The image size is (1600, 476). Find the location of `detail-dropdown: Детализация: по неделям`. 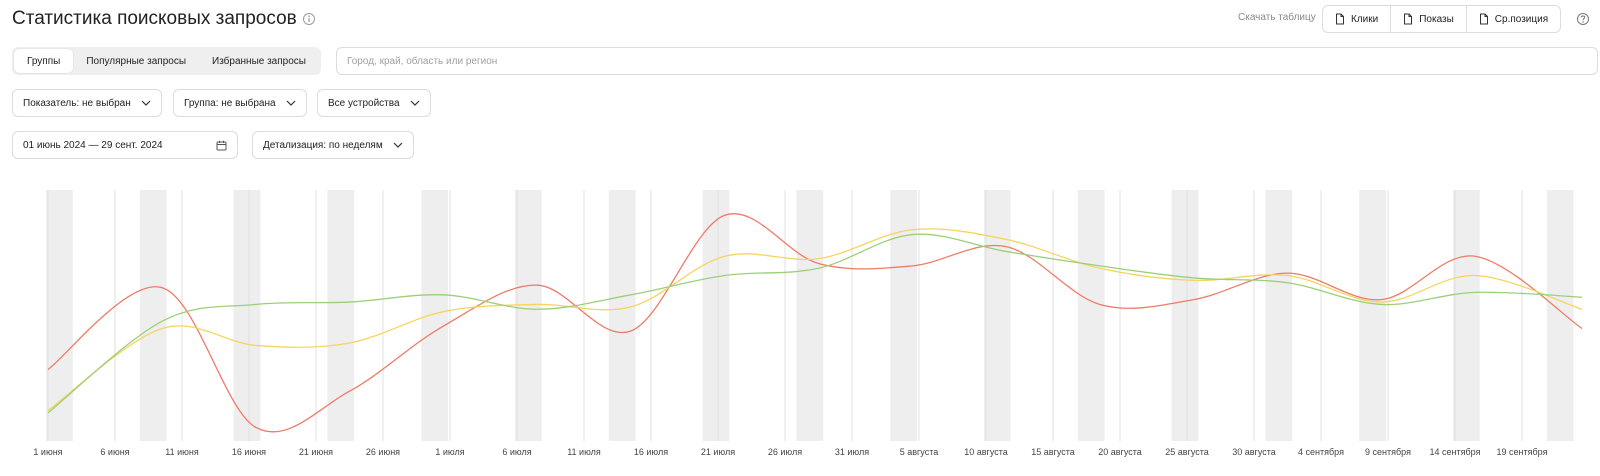

detail-dropdown: Детализация: по неделям is located at coordinates (333, 145).